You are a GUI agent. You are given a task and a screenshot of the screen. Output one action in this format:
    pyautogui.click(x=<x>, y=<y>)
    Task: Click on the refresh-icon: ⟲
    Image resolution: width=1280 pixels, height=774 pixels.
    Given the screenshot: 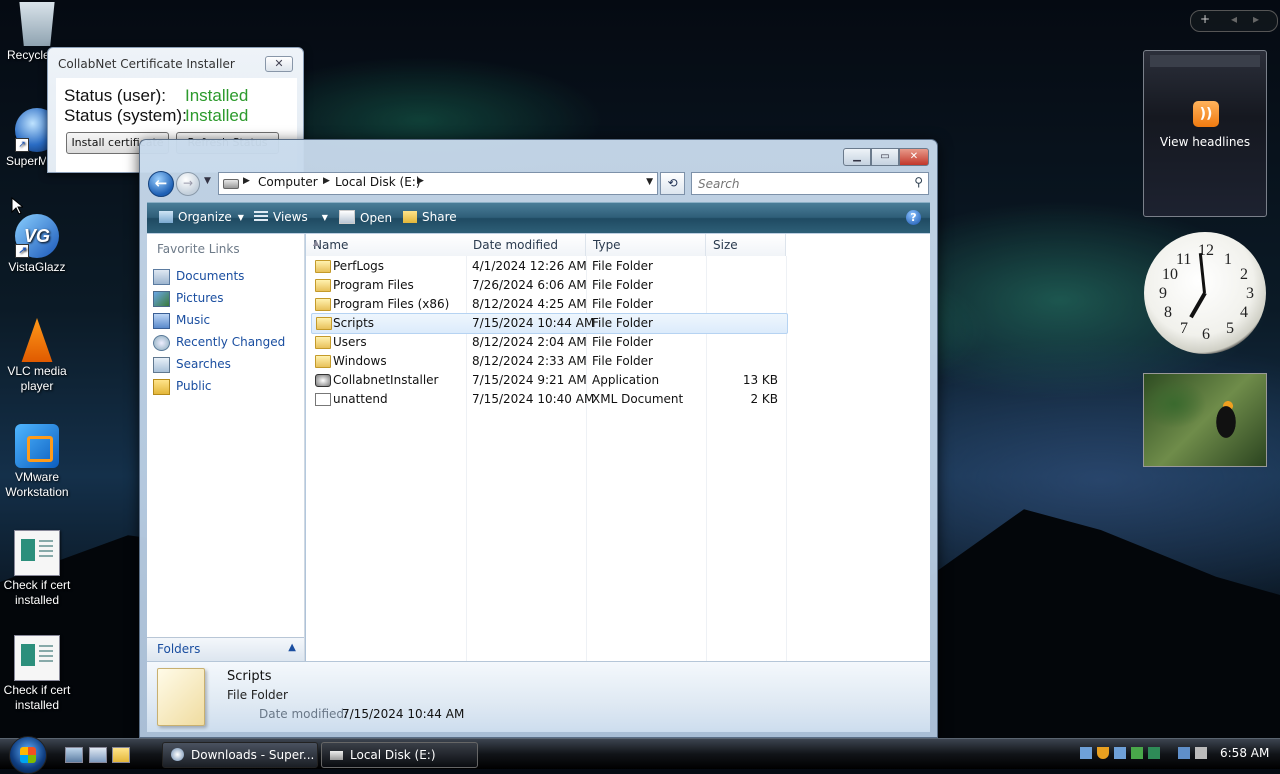 What is the action you would take?
    pyautogui.click(x=672, y=183)
    